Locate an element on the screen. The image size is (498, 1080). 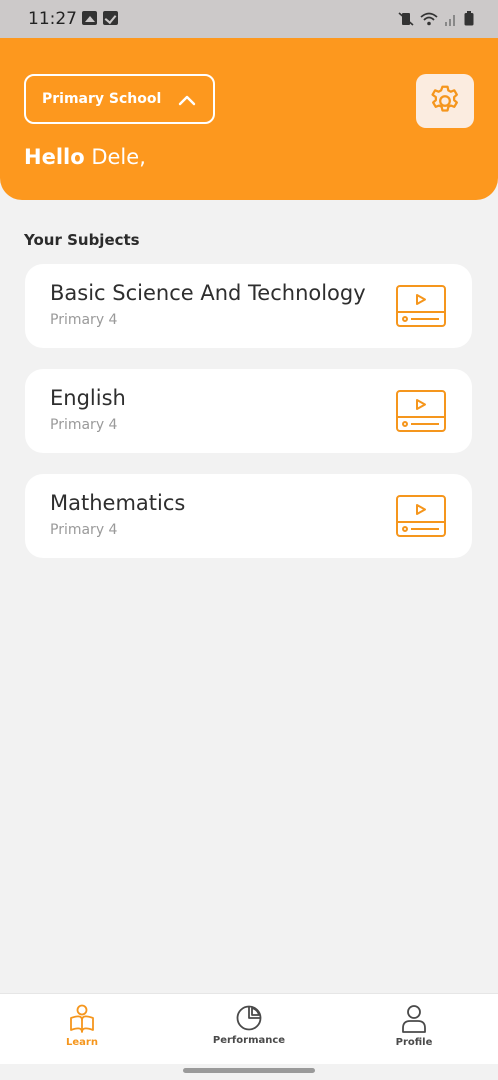
nav-learn: Learn is located at coordinates (82, 1026).